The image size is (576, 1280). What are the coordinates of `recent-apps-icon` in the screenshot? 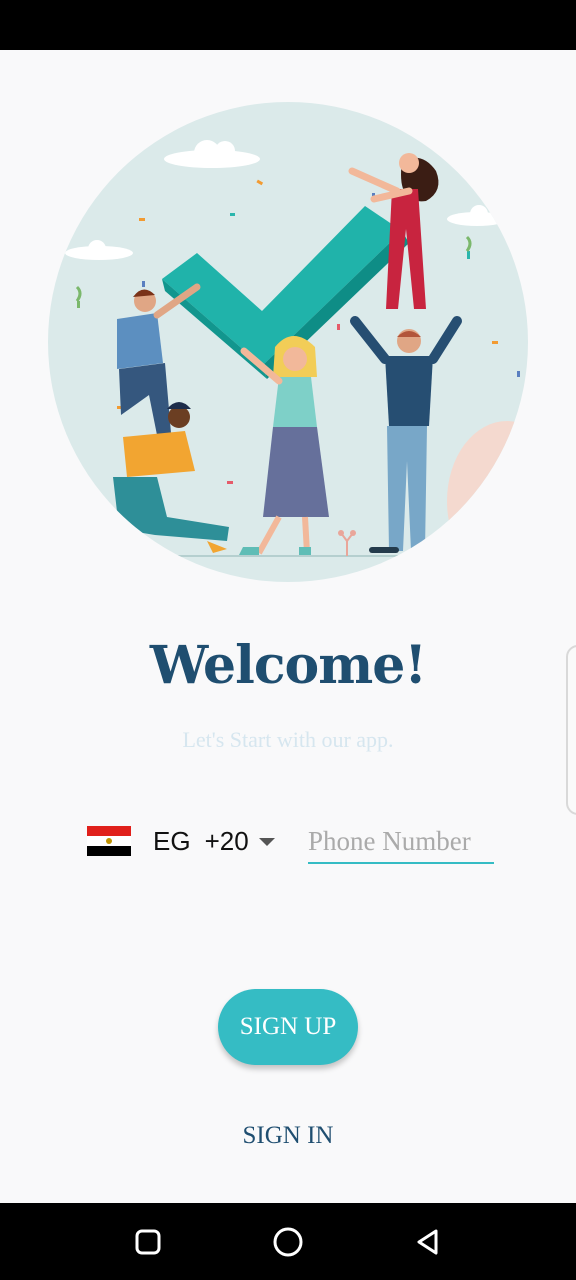 It's located at (148, 1242).